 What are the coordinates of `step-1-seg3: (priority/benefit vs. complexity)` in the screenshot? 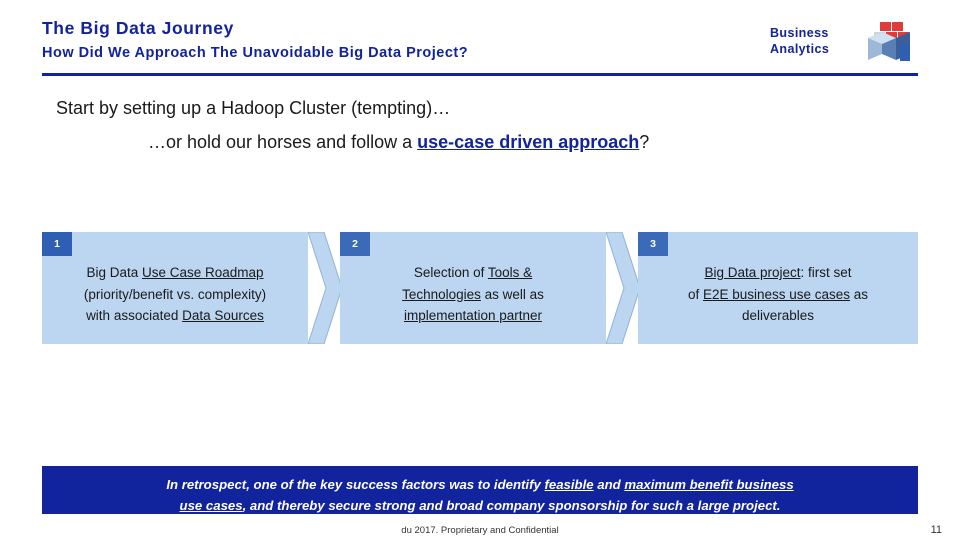 It's located at (175, 294).